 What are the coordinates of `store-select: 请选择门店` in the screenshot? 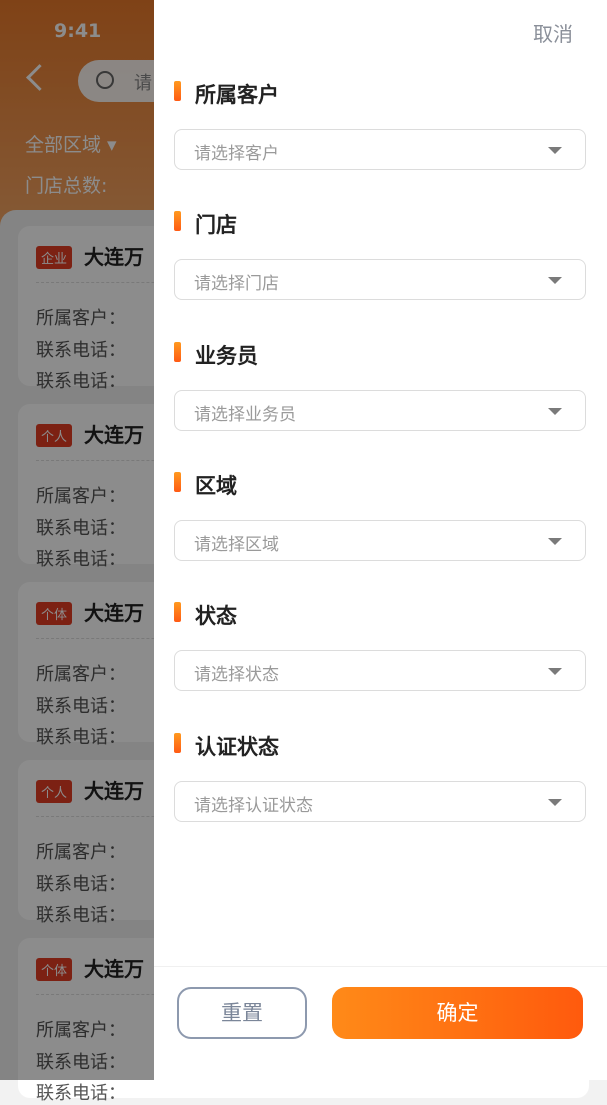 It's located at (380, 279).